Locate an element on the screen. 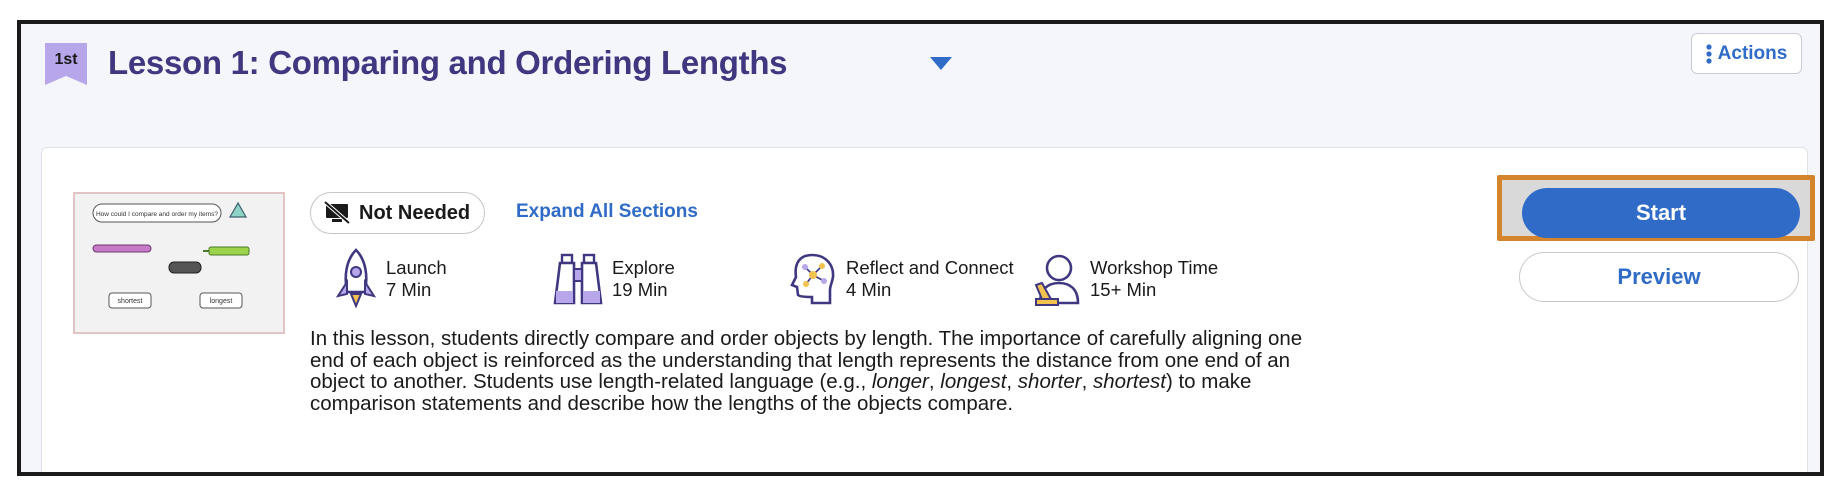 This screenshot has height=502, width=1844. slash-screen-icon is located at coordinates (337, 213).